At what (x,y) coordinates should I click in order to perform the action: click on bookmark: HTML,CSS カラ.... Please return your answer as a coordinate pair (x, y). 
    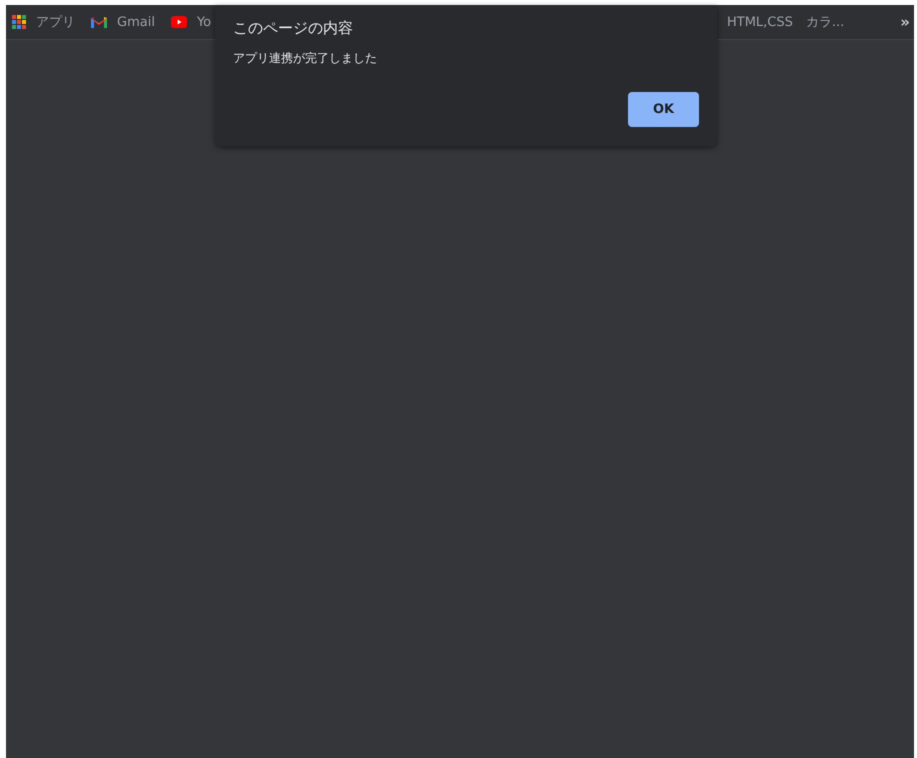
    Looking at the image, I should click on (785, 22).